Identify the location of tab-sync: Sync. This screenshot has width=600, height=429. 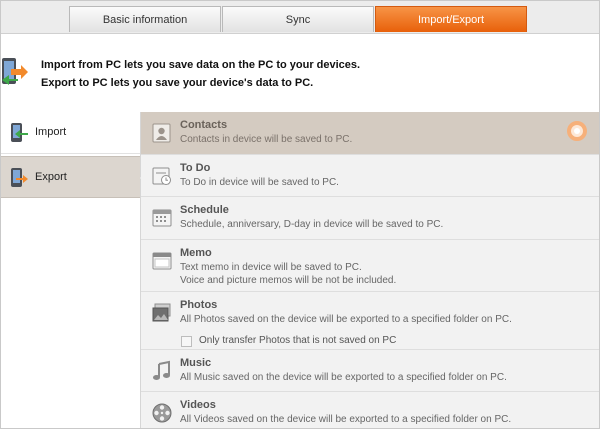
(298, 19).